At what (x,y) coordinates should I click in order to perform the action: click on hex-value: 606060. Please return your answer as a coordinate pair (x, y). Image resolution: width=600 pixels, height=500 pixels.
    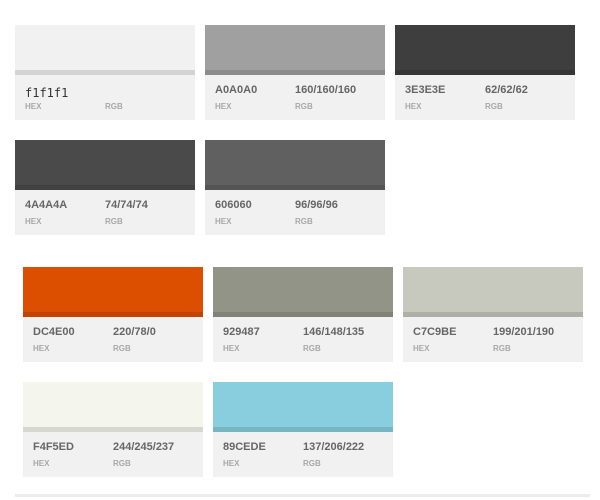
    Looking at the image, I should click on (233, 205).